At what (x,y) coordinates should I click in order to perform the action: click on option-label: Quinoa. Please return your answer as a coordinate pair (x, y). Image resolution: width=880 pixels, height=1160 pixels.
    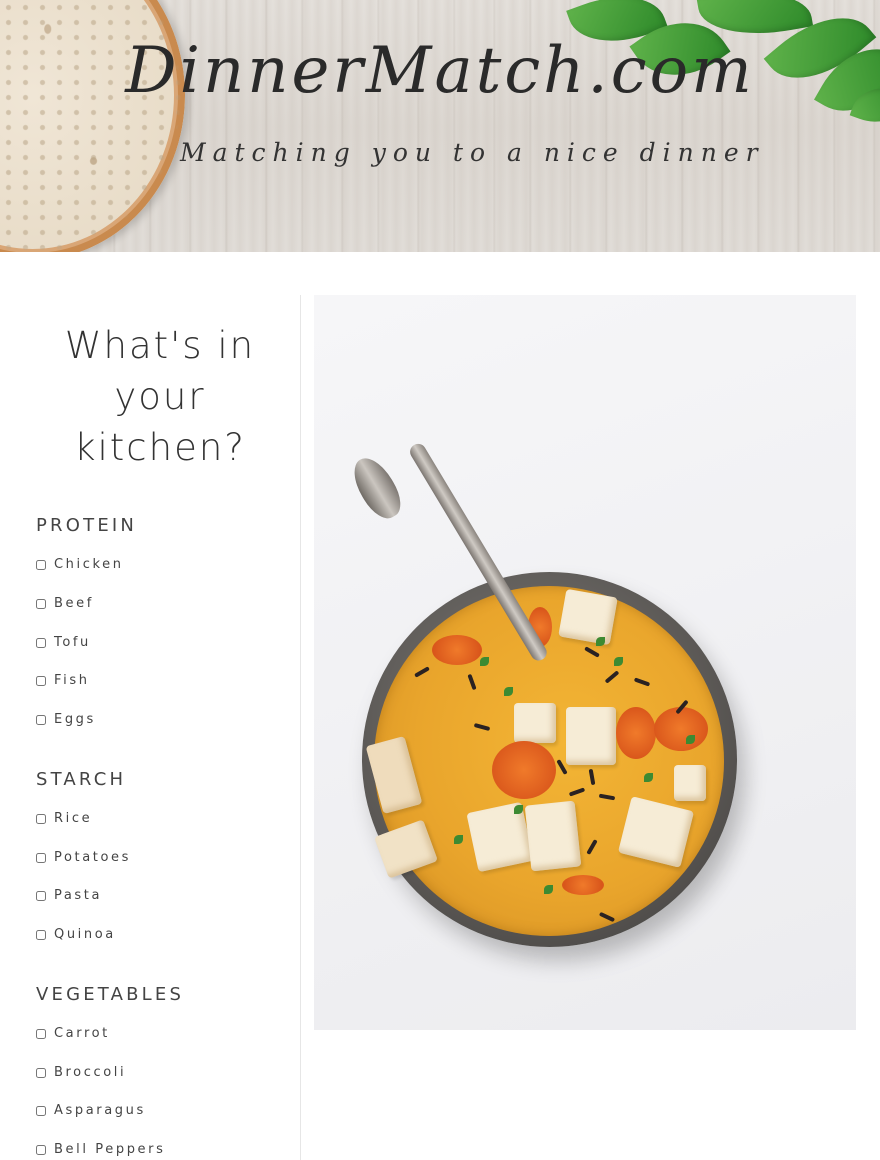
    Looking at the image, I should click on (85, 934).